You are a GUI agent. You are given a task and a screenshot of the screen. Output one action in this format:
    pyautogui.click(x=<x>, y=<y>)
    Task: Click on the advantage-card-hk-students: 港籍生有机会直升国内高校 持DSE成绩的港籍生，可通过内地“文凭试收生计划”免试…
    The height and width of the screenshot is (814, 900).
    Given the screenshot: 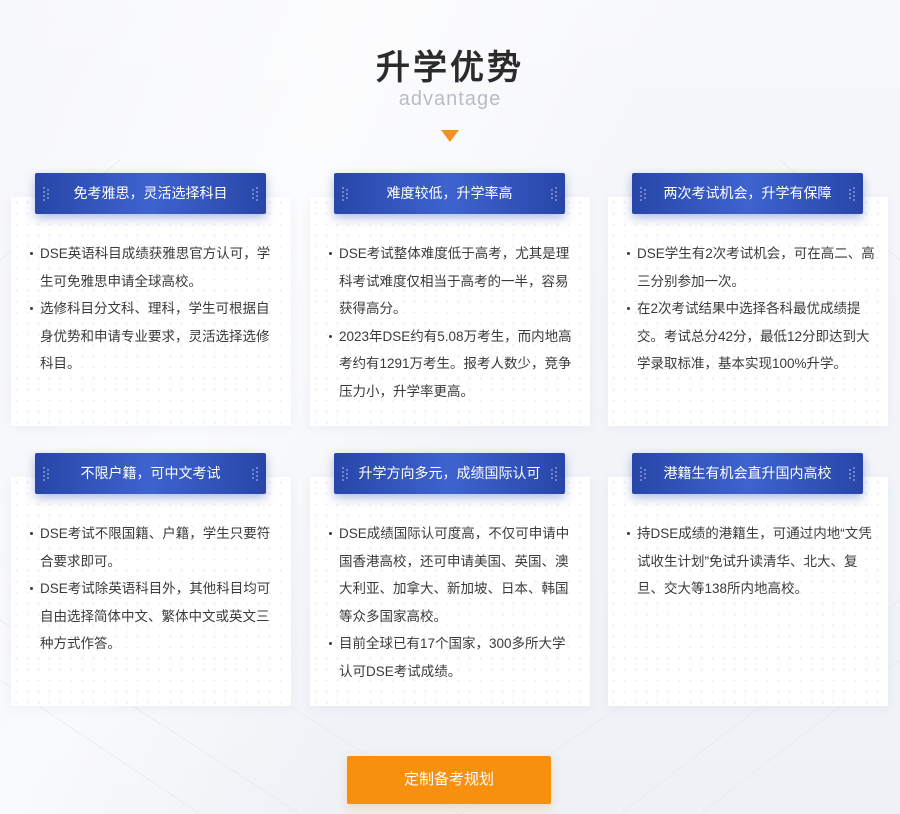 What is the action you would take?
    pyautogui.click(x=748, y=579)
    